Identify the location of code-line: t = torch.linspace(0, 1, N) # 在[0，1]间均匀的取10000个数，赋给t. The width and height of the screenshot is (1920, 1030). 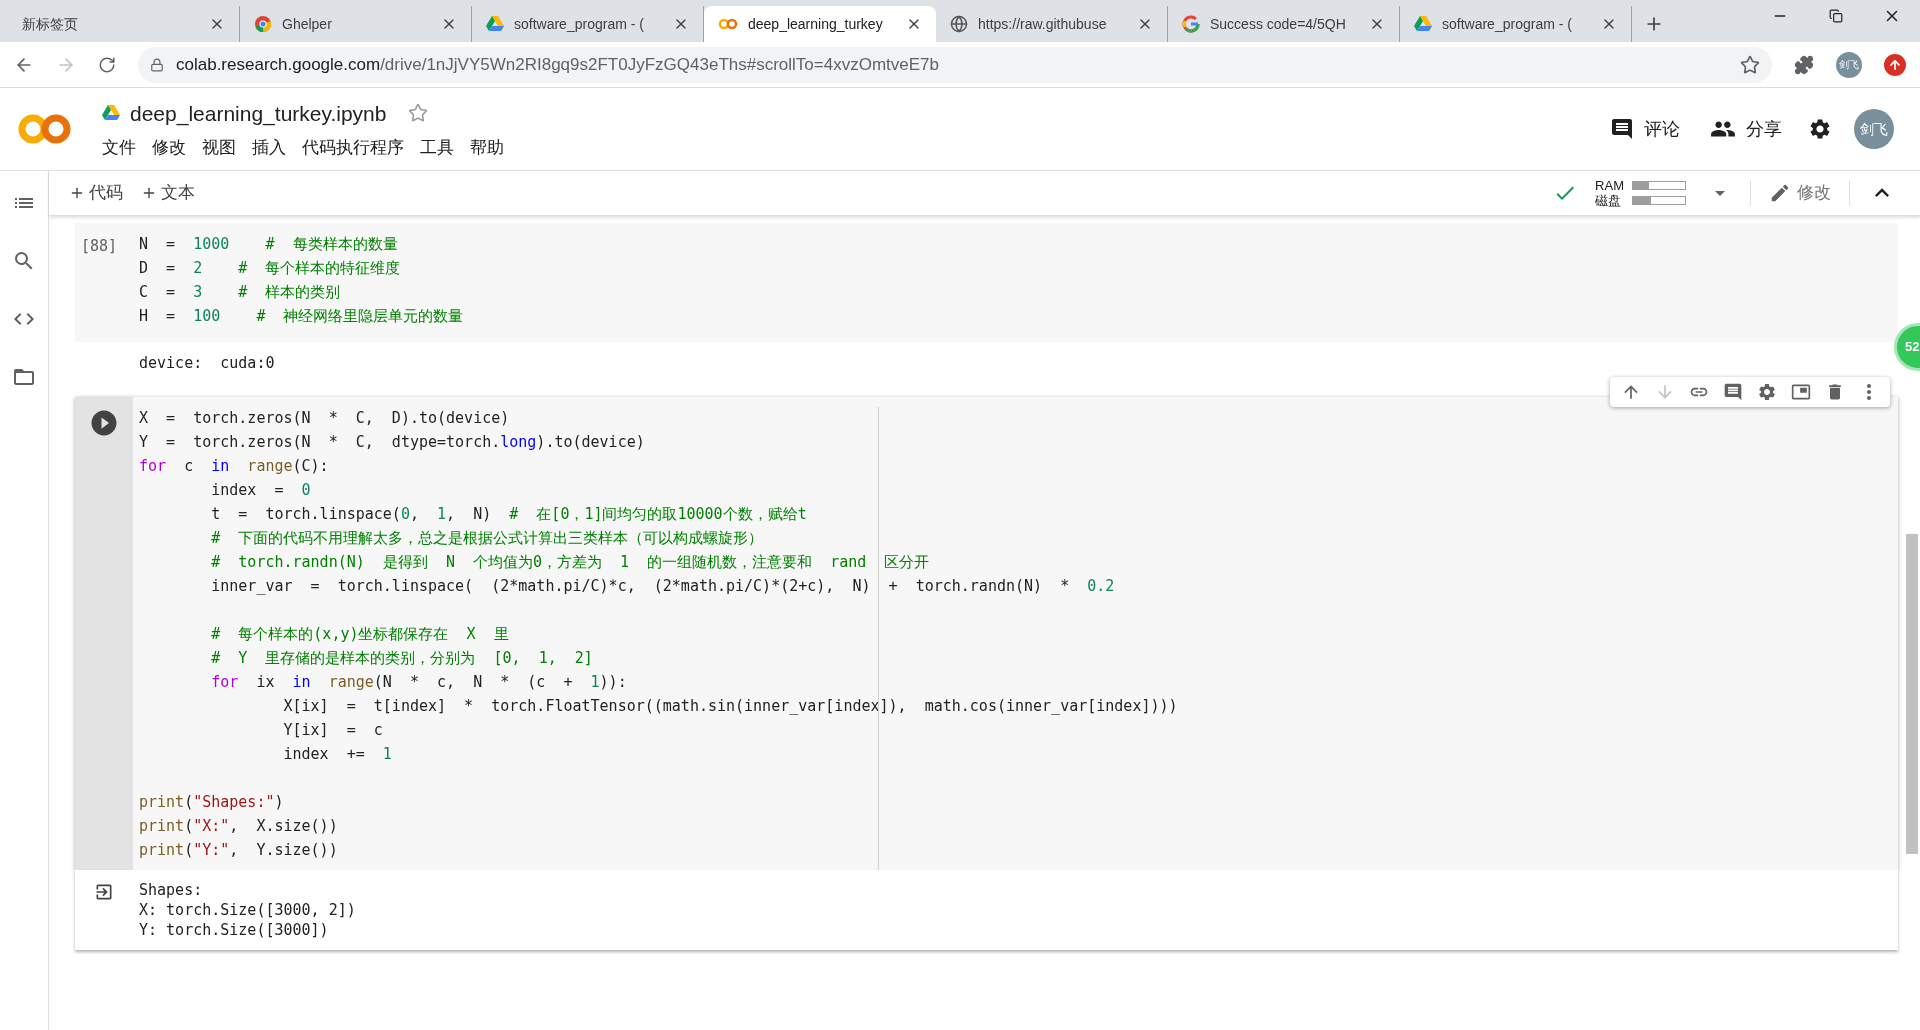
(508, 514).